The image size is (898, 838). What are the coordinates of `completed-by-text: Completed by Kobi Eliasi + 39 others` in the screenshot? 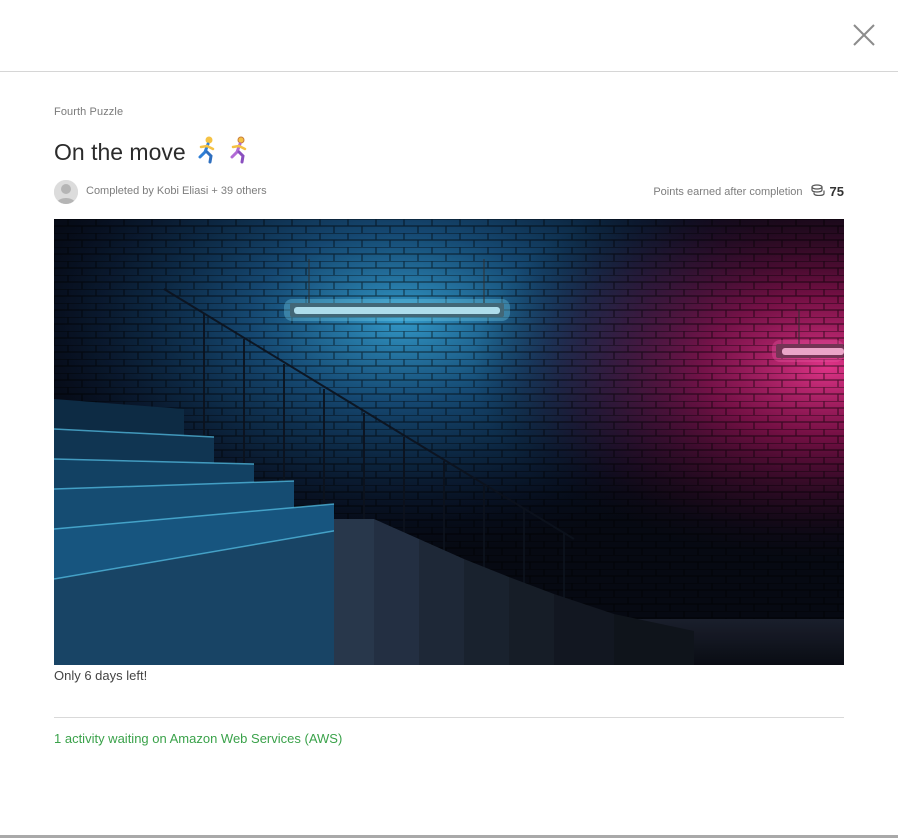 It's located at (176, 191).